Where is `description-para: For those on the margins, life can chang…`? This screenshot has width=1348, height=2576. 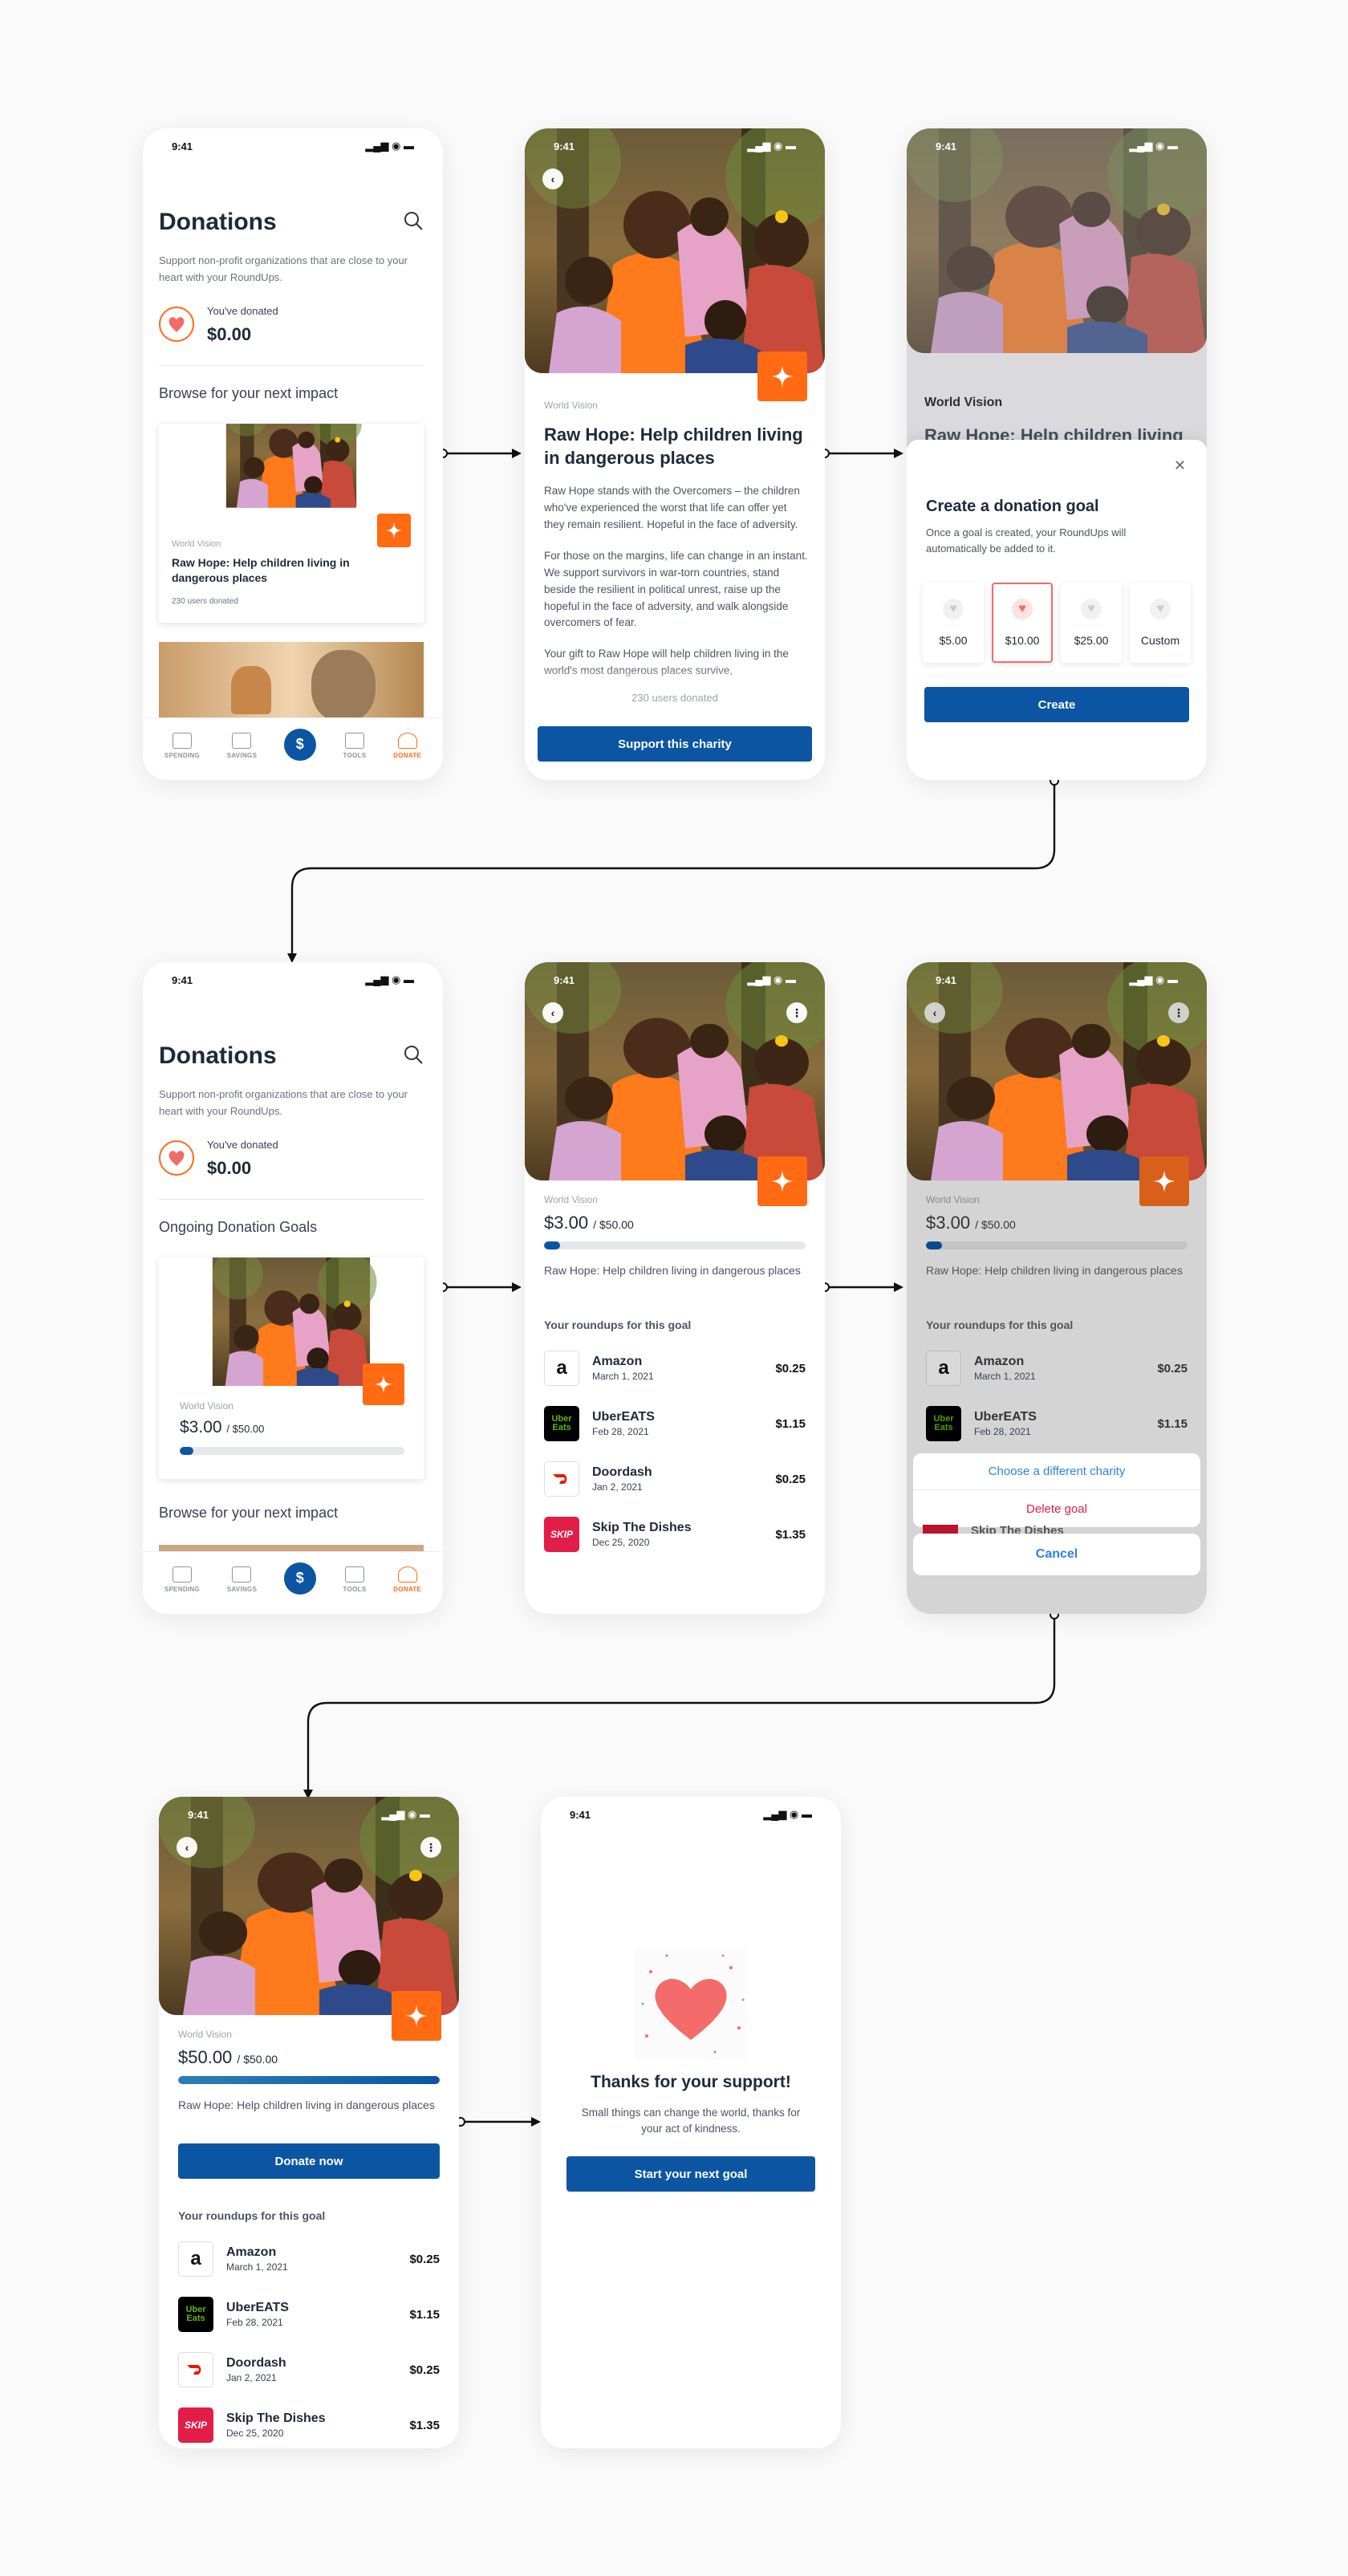 description-para: For those on the margins, life can chang… is located at coordinates (676, 589).